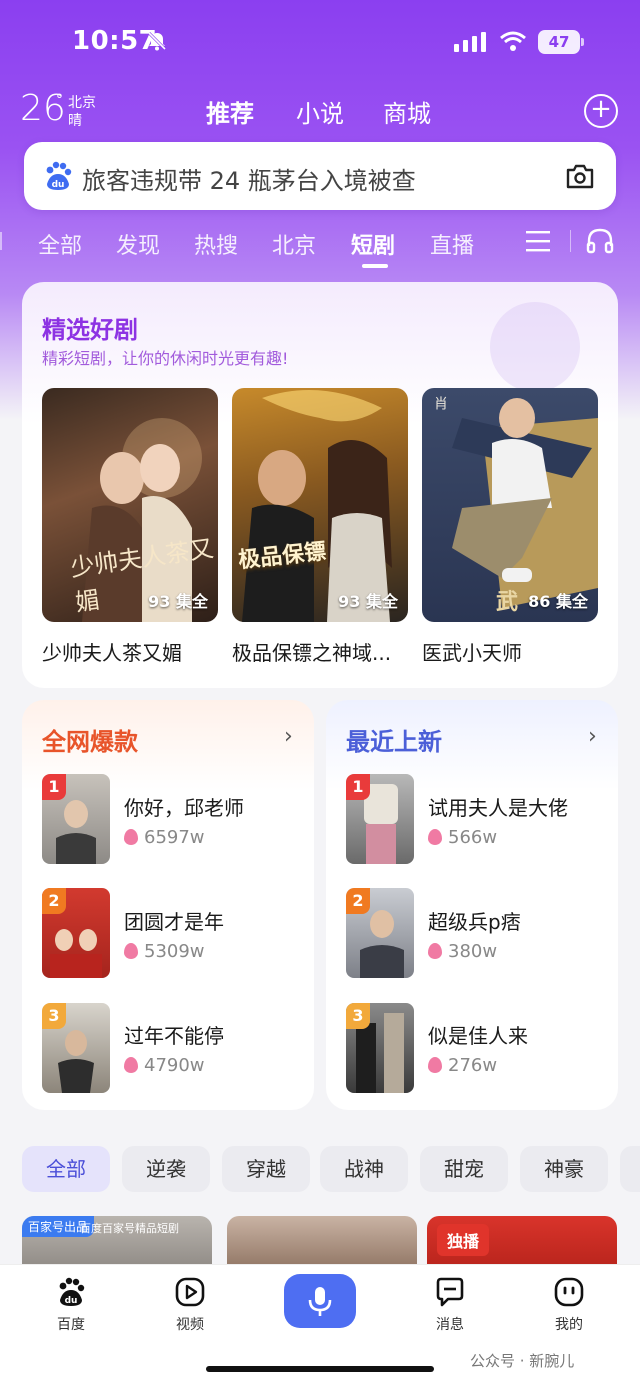  I want to click on wifi-icon, so click(513, 41).